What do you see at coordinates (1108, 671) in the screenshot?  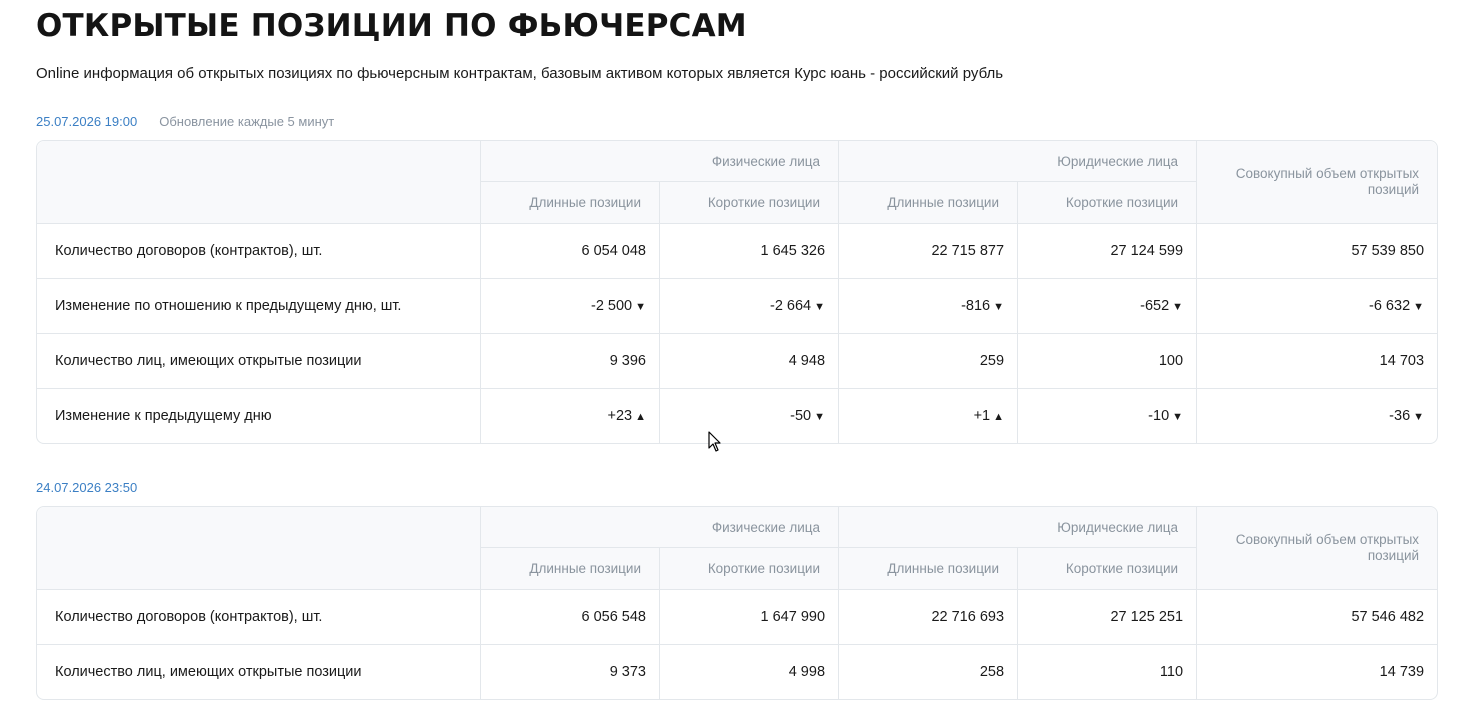 I see `value-cell: 110` at bounding box center [1108, 671].